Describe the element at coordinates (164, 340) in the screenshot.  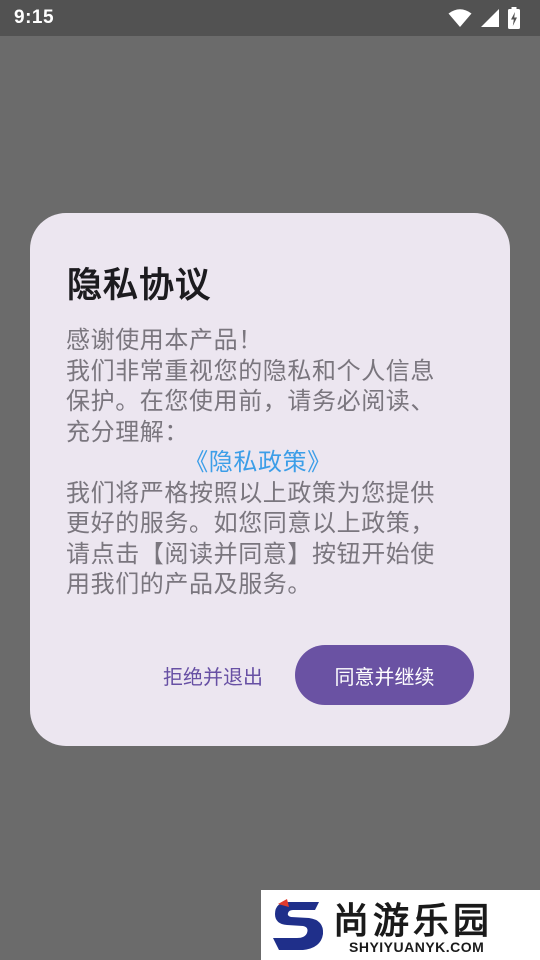
I see `body-intro: 感谢使用本产品！` at that location.